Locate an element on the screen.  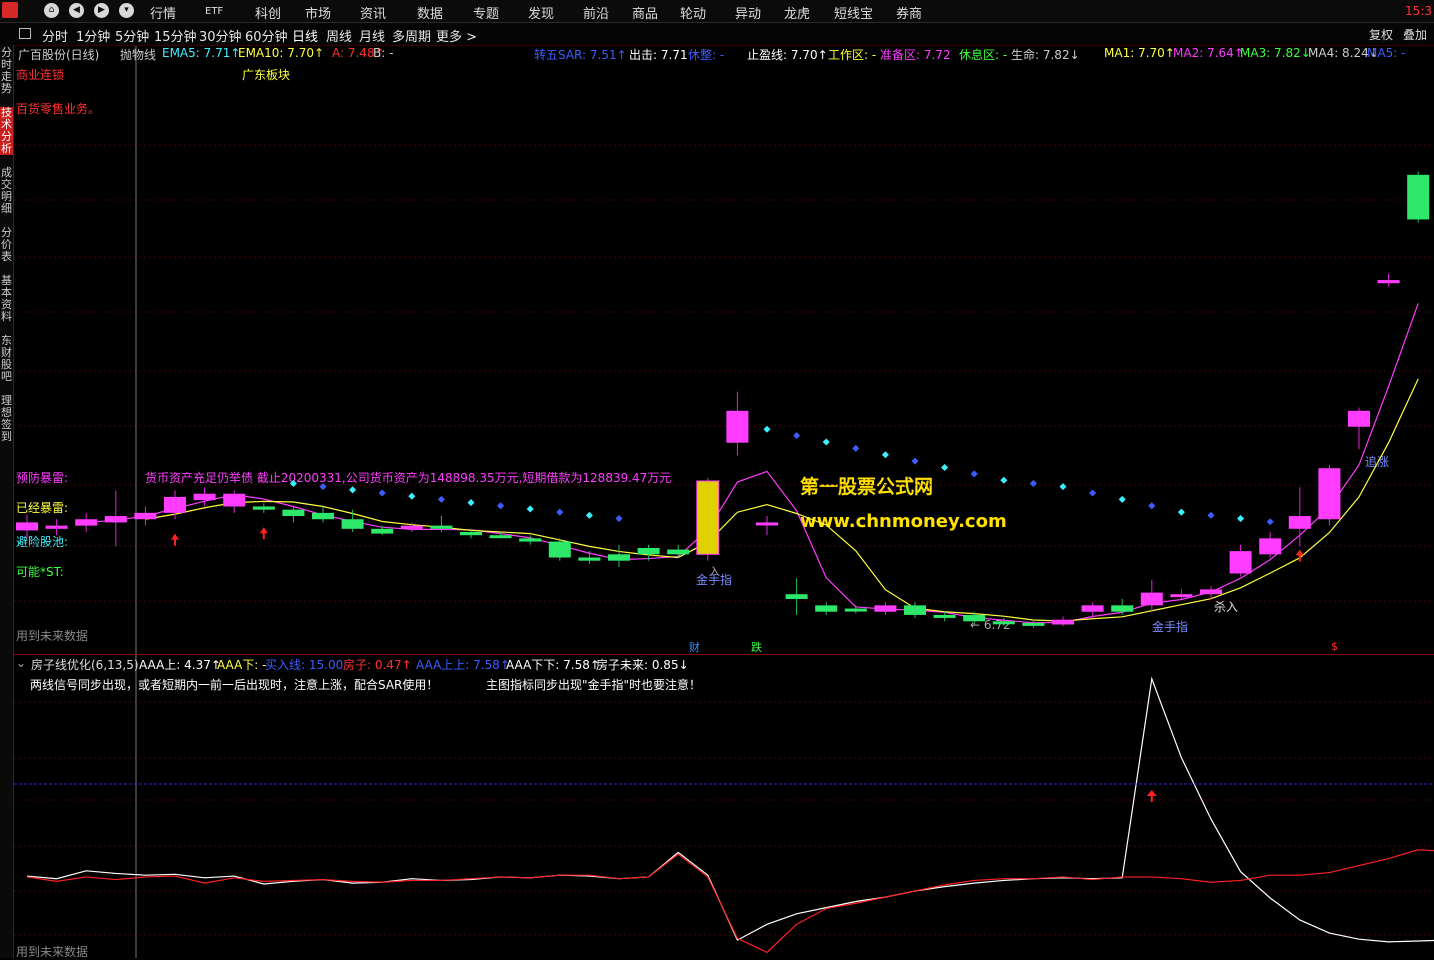
sub-legend-item-6: 房子未来: 0.85↓ is located at coordinates (642, 665).